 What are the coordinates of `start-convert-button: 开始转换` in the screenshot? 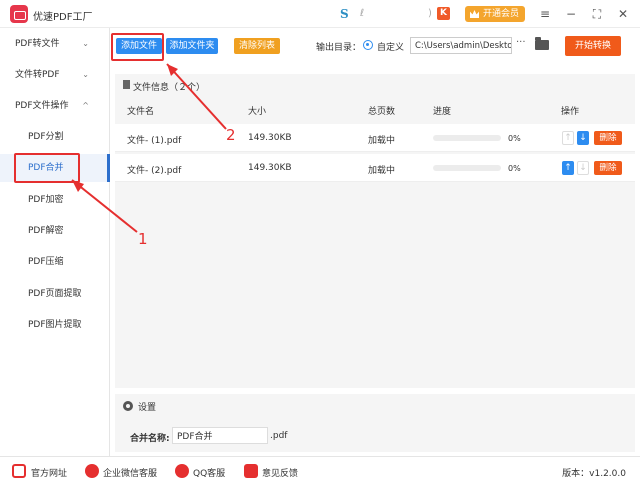 It's located at (593, 46).